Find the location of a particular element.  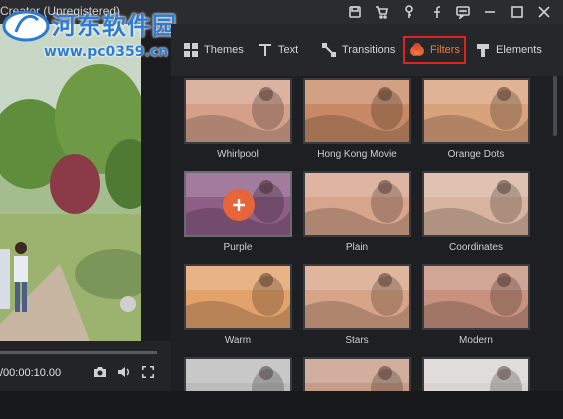

watermark-logo is located at coordinates (26, 26).